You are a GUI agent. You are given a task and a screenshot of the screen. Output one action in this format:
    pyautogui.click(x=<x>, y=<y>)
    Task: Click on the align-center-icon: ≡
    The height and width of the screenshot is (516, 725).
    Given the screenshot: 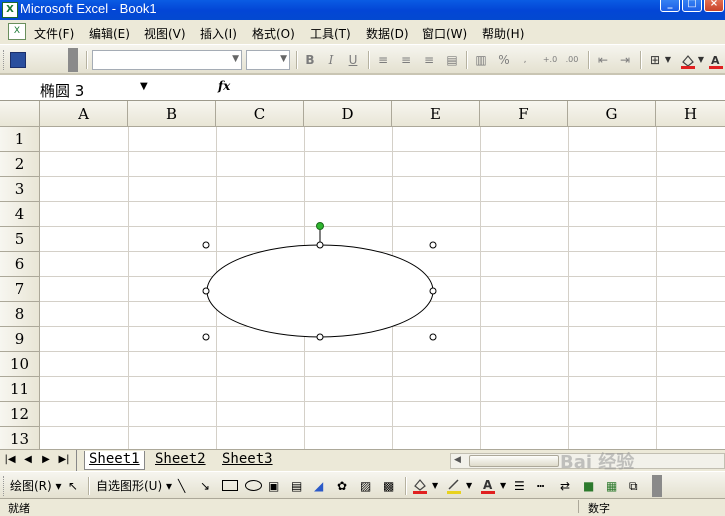 What is the action you would take?
    pyautogui.click(x=406, y=60)
    